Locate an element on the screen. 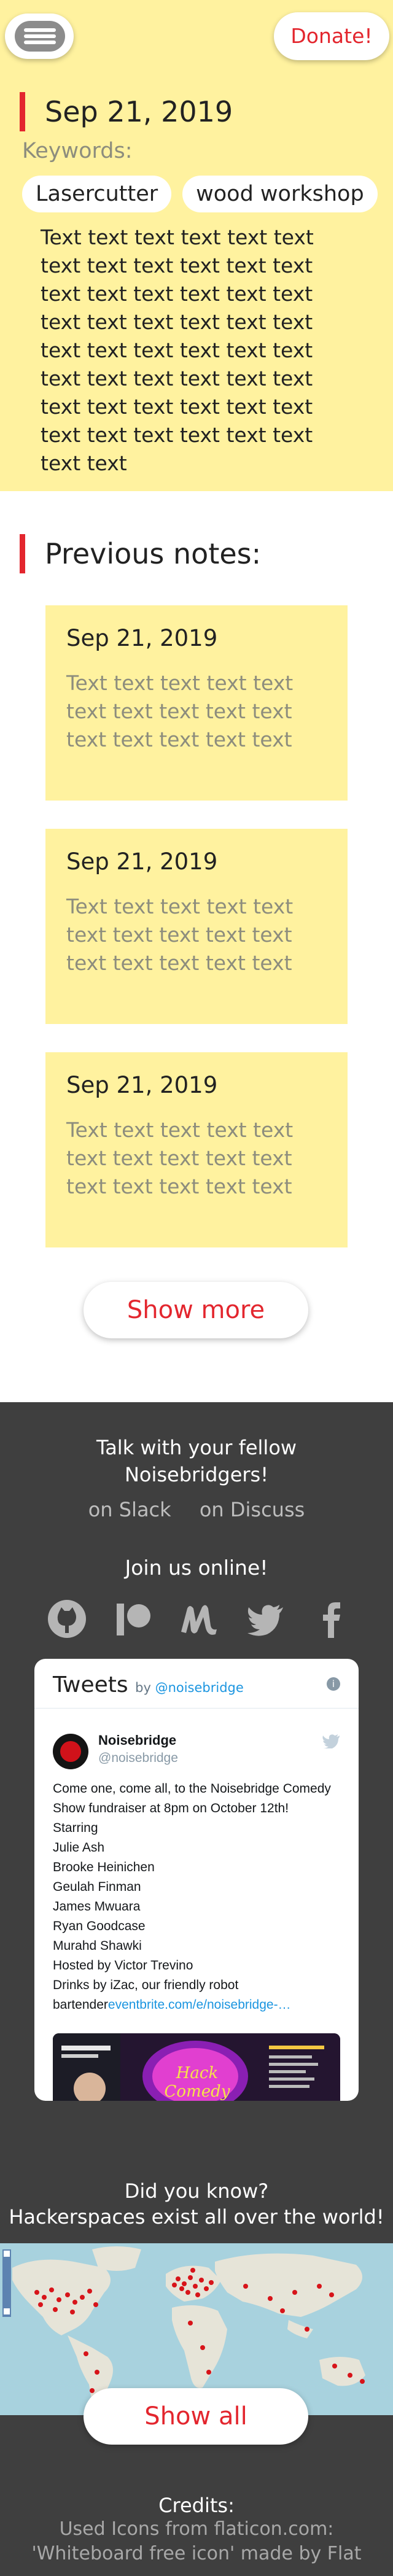 The image size is (393, 2576). discuss-link: on Discuss is located at coordinates (252, 1509).